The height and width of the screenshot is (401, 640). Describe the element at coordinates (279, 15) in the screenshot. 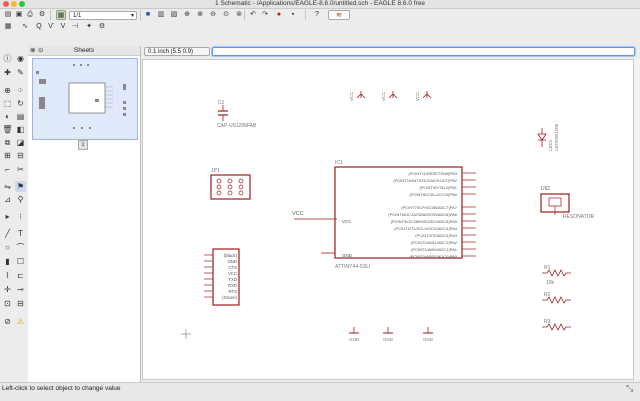

I see `stop-icon: ●` at that location.